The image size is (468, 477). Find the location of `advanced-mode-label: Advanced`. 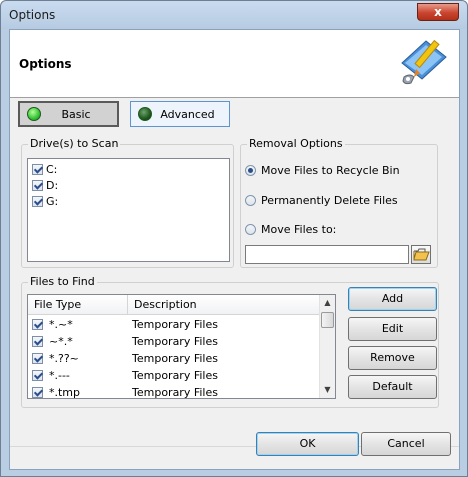

advanced-mode-label: Advanced is located at coordinates (187, 114).